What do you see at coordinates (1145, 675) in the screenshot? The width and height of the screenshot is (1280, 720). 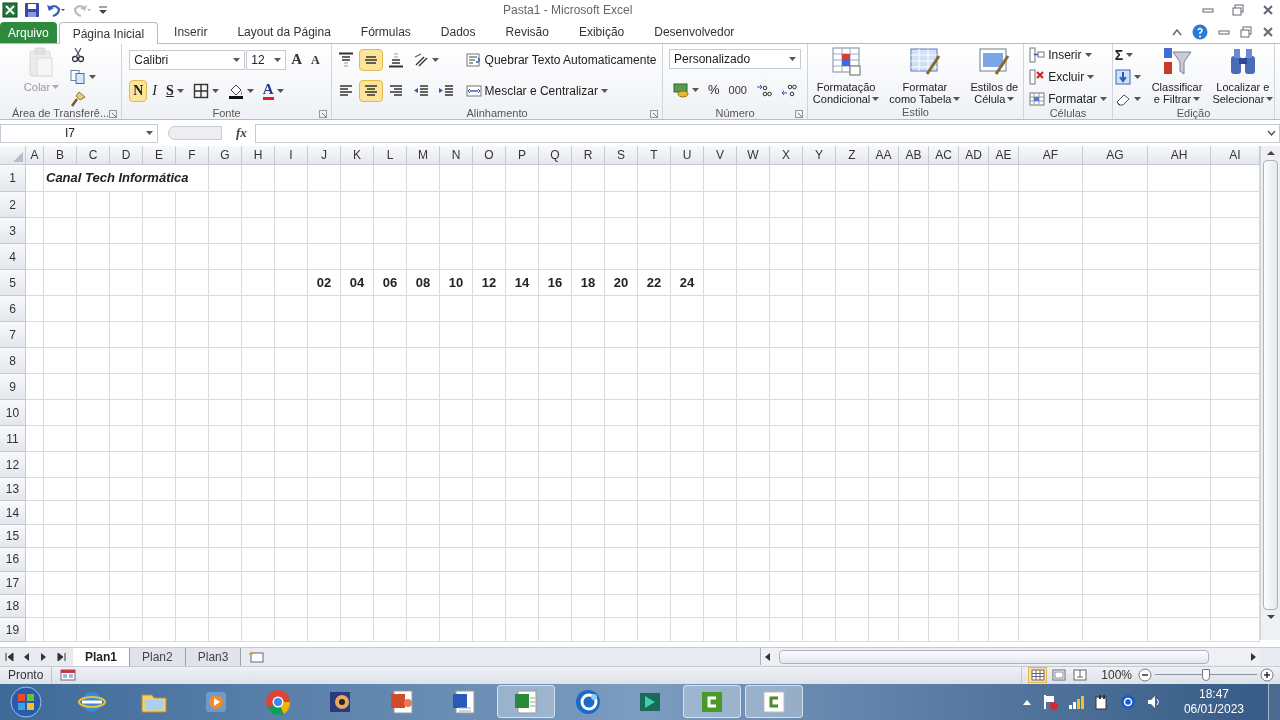 I see `zoom-out-icon` at bounding box center [1145, 675].